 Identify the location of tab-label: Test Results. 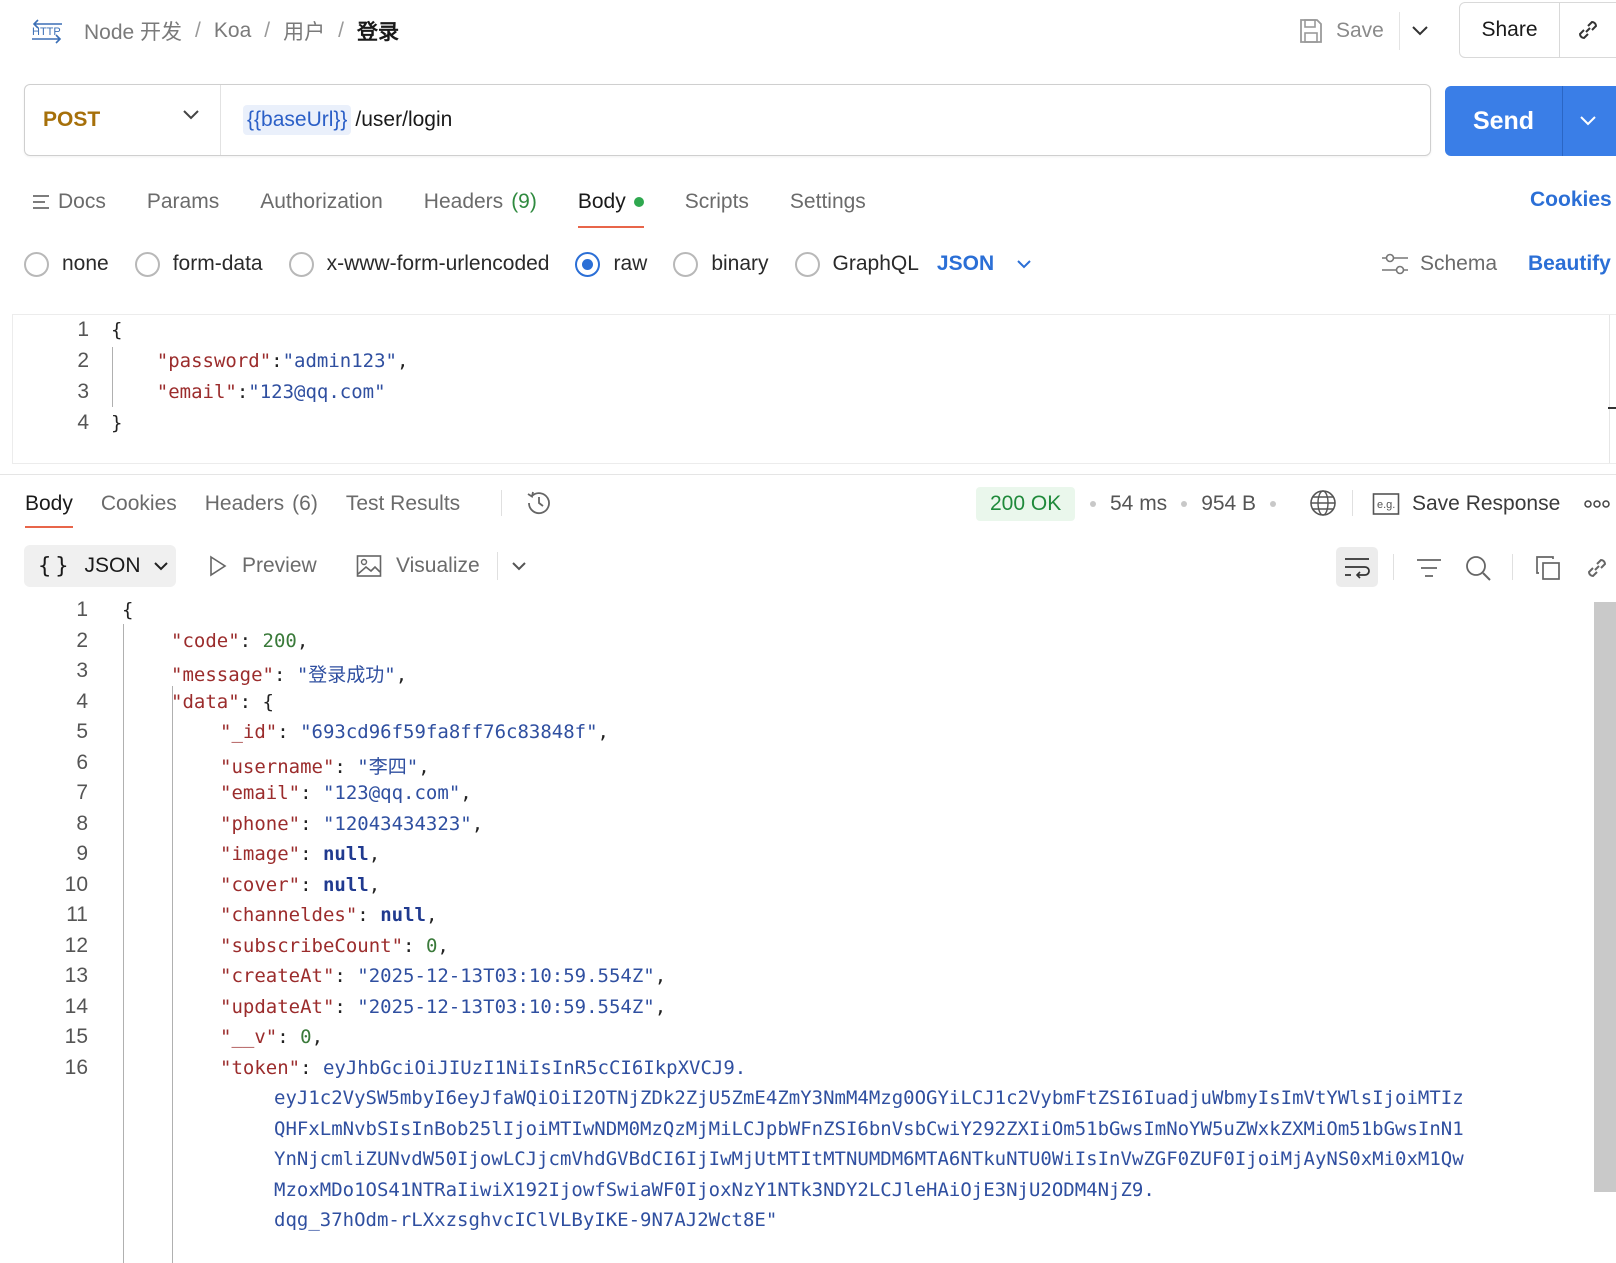
(403, 503).